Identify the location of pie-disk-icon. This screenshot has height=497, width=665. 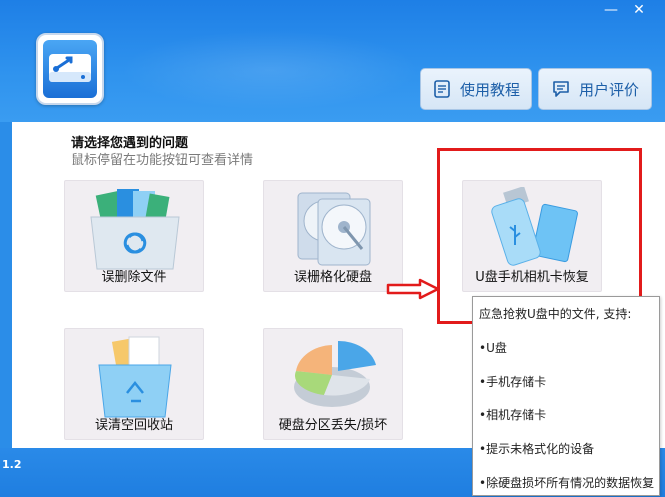
(335, 373).